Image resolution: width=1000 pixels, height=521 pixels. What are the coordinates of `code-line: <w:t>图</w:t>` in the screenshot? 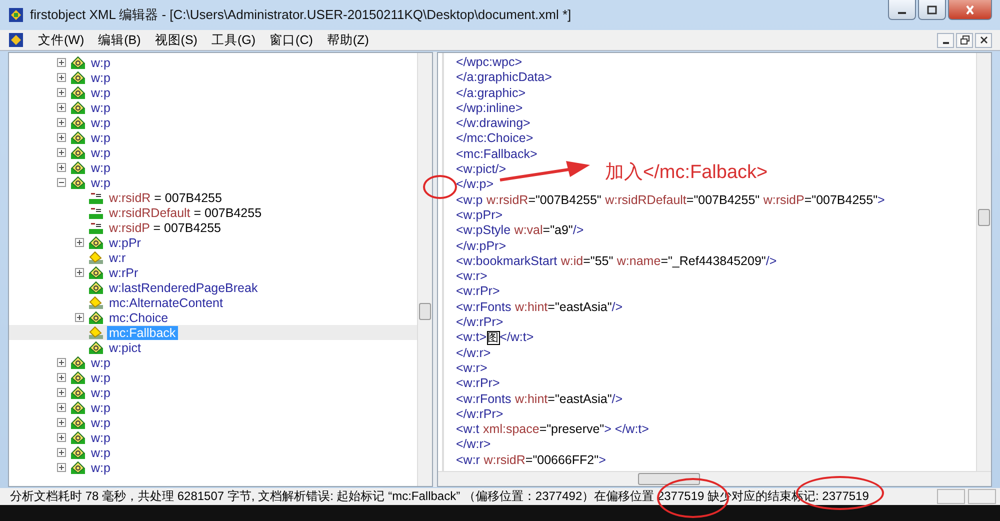 It's located at (495, 338).